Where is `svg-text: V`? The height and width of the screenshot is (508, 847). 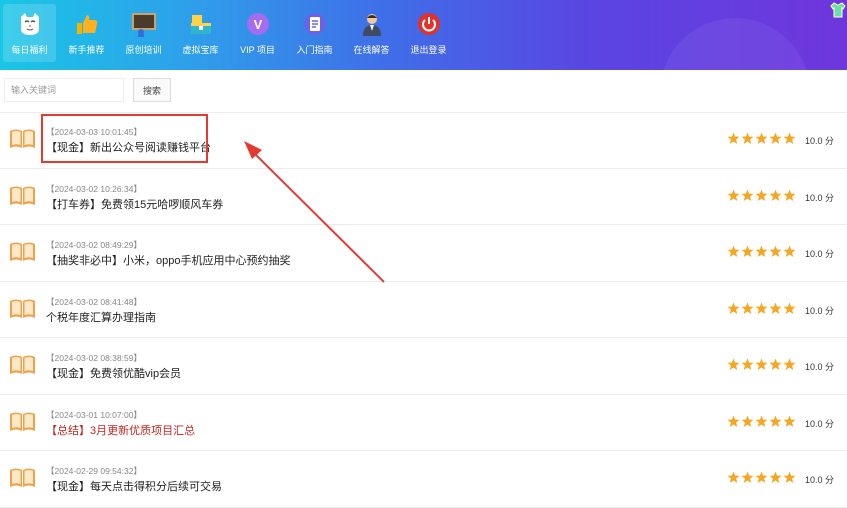
svg-text: V is located at coordinates (257, 24).